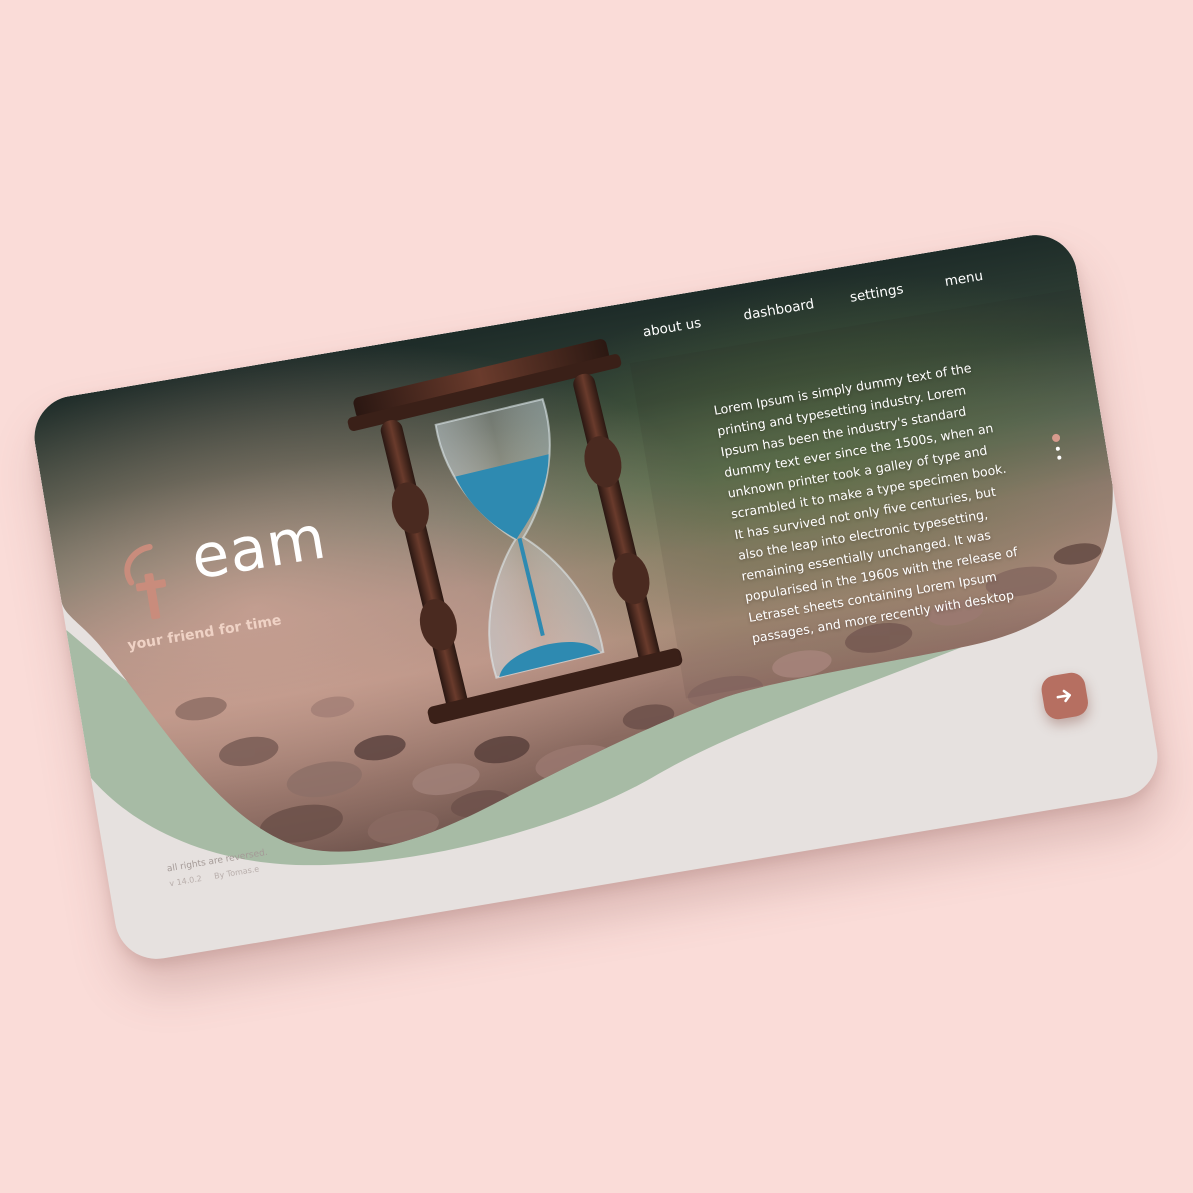 The image size is (1193, 1193). I want to click on arrow-right-icon, so click(1063, 696).